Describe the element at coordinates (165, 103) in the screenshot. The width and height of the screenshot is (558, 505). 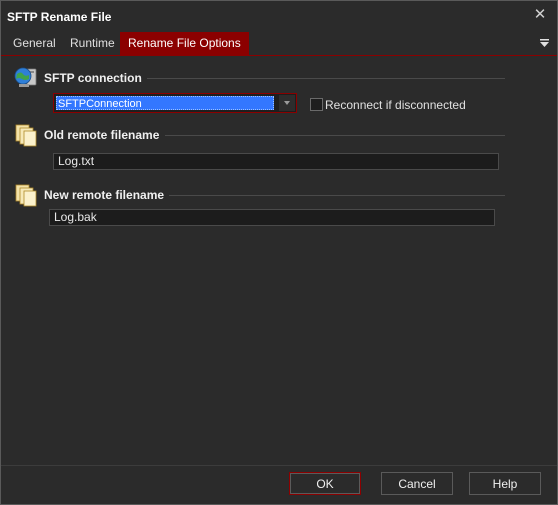
I see `sftp-connection-value: SFTPConnection` at that location.